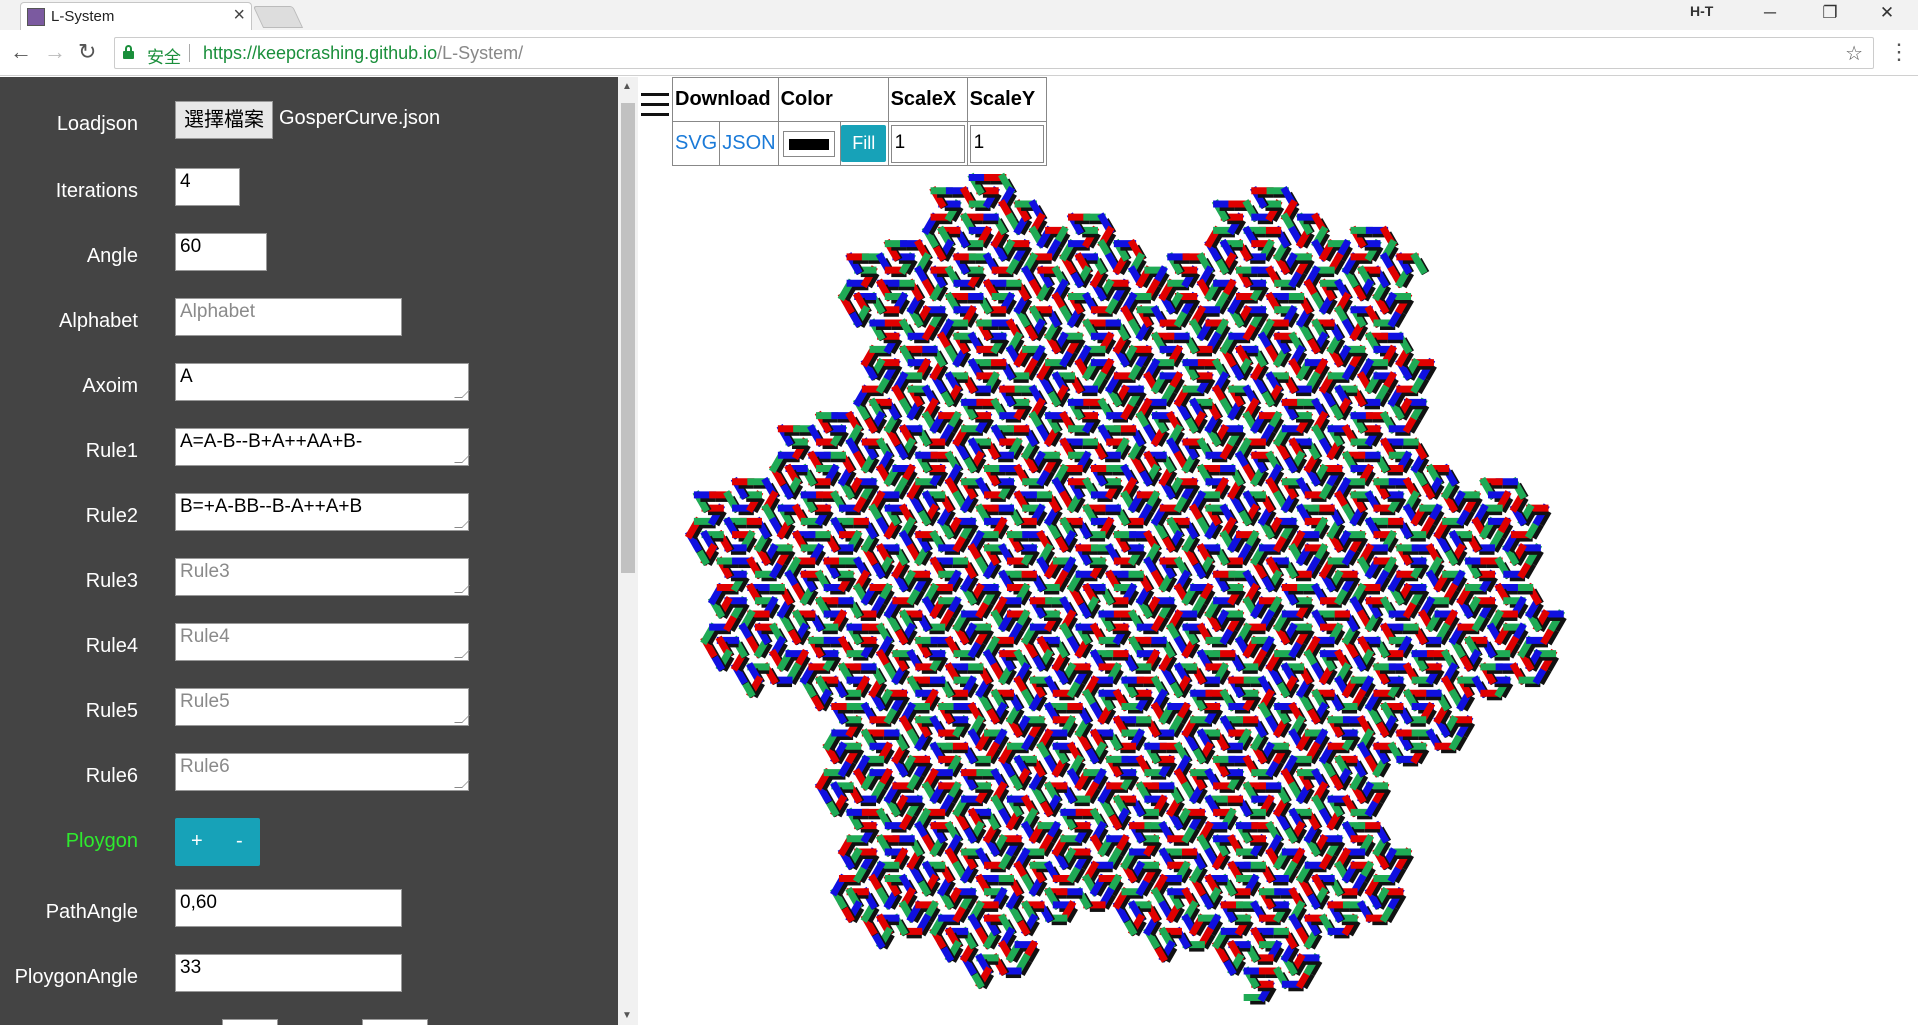 The height and width of the screenshot is (1025, 1918). I want to click on restore-icon: ❐, so click(1830, 14).